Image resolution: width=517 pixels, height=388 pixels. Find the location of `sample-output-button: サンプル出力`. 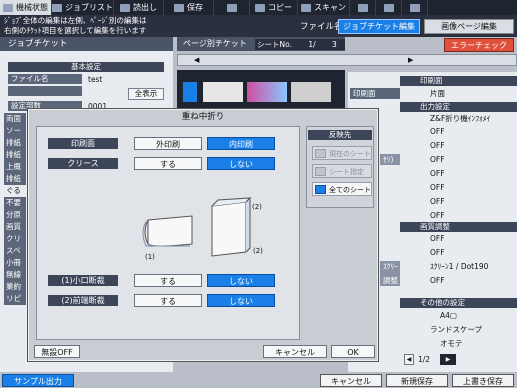

sample-output-button: サンプル出力 is located at coordinates (38, 380).